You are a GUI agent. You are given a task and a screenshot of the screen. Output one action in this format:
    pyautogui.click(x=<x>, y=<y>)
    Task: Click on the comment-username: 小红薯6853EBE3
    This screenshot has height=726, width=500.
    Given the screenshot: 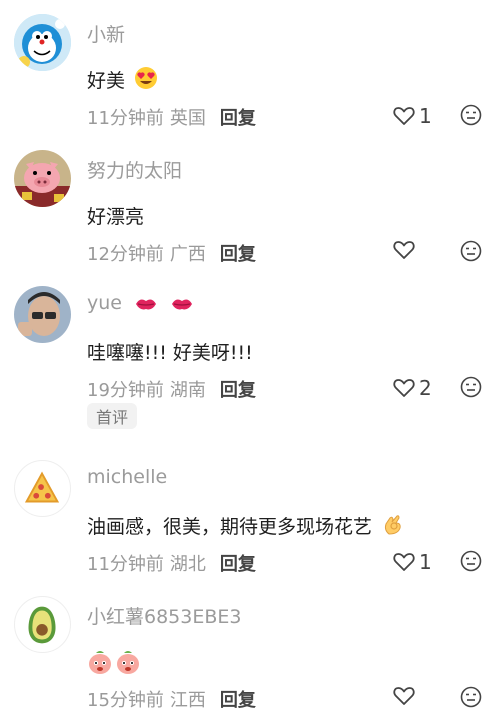 What is the action you would take?
    pyautogui.click(x=164, y=615)
    